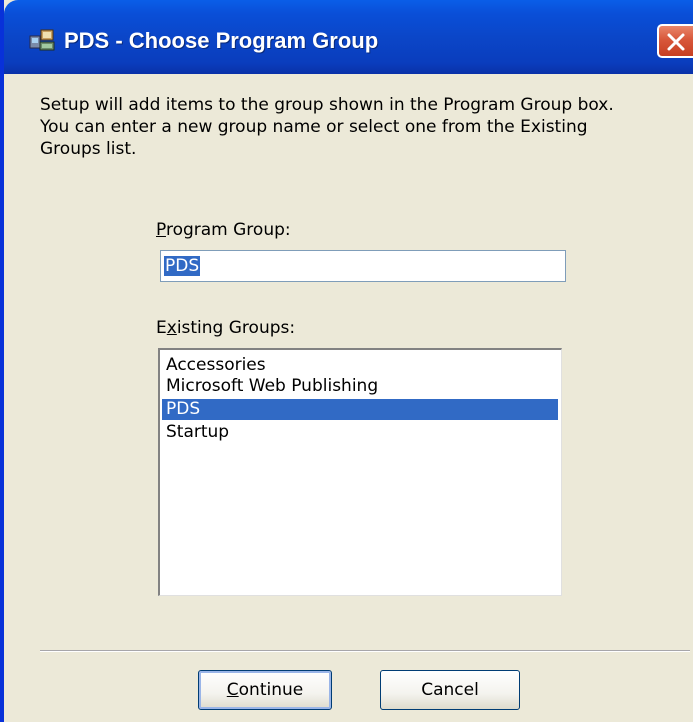 The image size is (693, 722). I want to click on list-item-microsoft-web-publishing: Microsoft Web Publishing, so click(360, 386).